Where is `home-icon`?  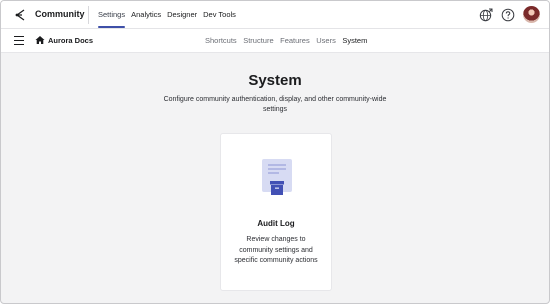 home-icon is located at coordinates (40, 40).